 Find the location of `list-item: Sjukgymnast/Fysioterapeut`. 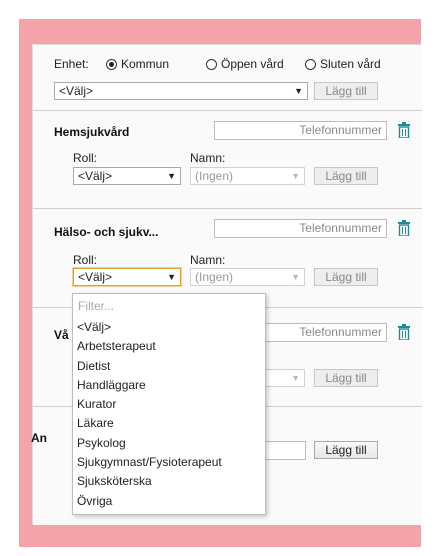

list-item: Sjukgymnast/Fysioterapeut is located at coordinates (149, 462).